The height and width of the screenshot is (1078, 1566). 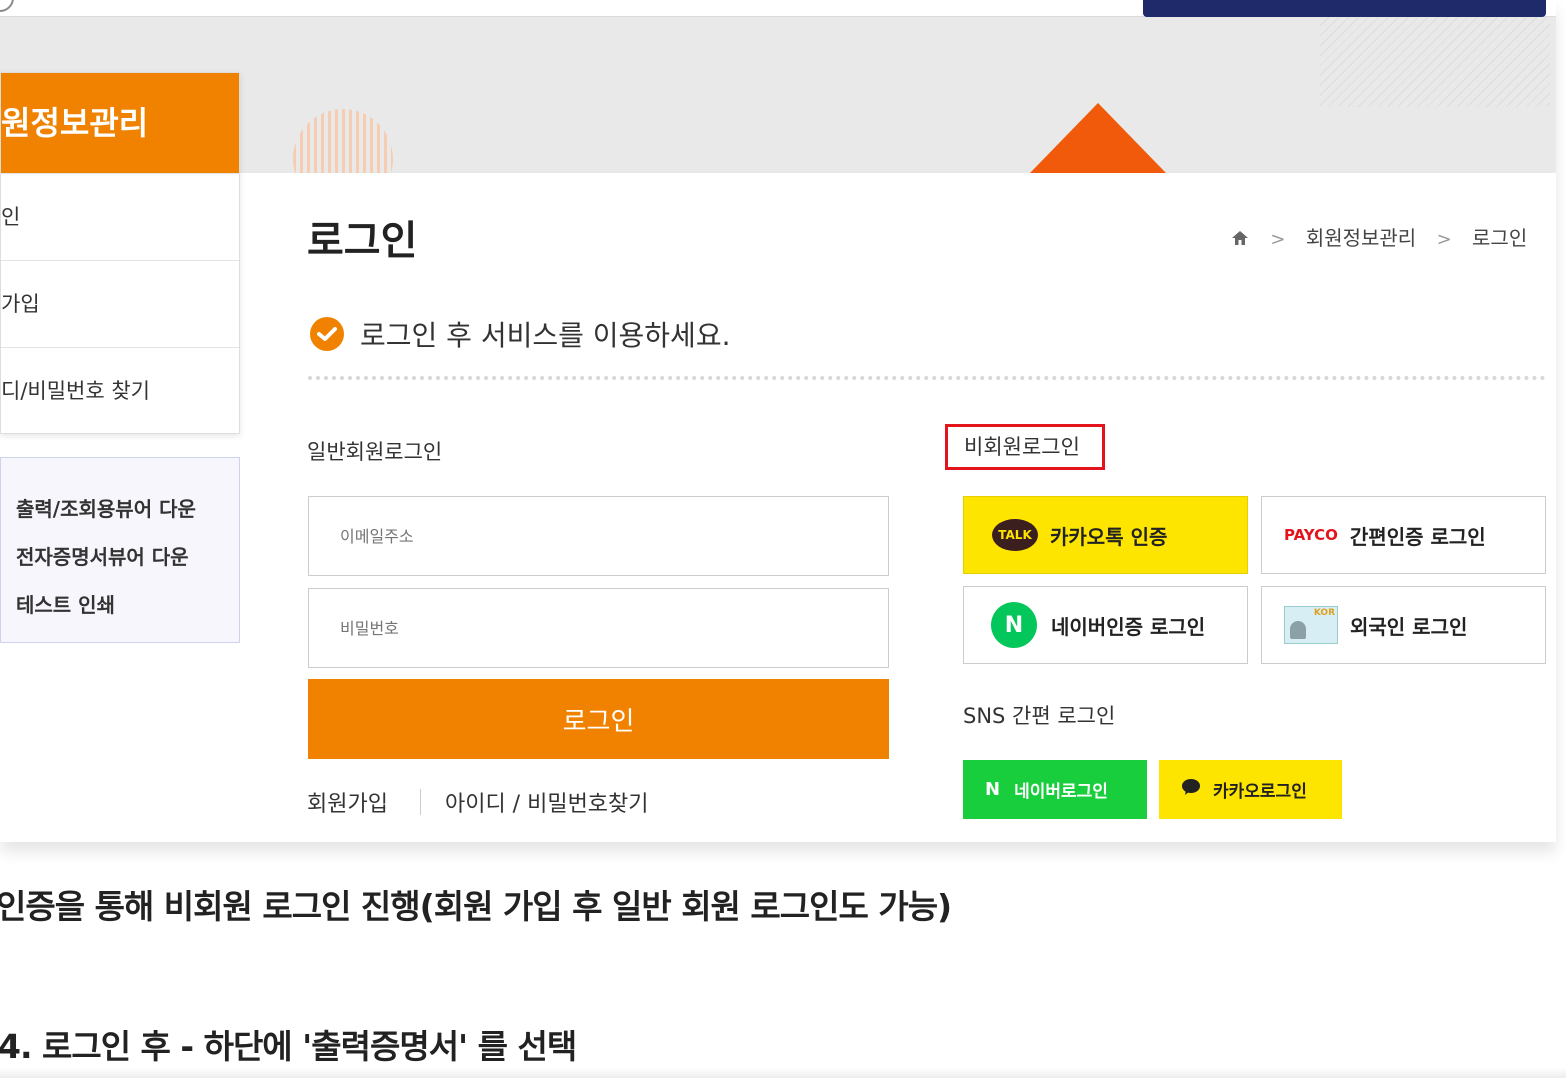 What do you see at coordinates (1311, 625) in the screenshot?
I see `id-card-icon: KOR` at bounding box center [1311, 625].